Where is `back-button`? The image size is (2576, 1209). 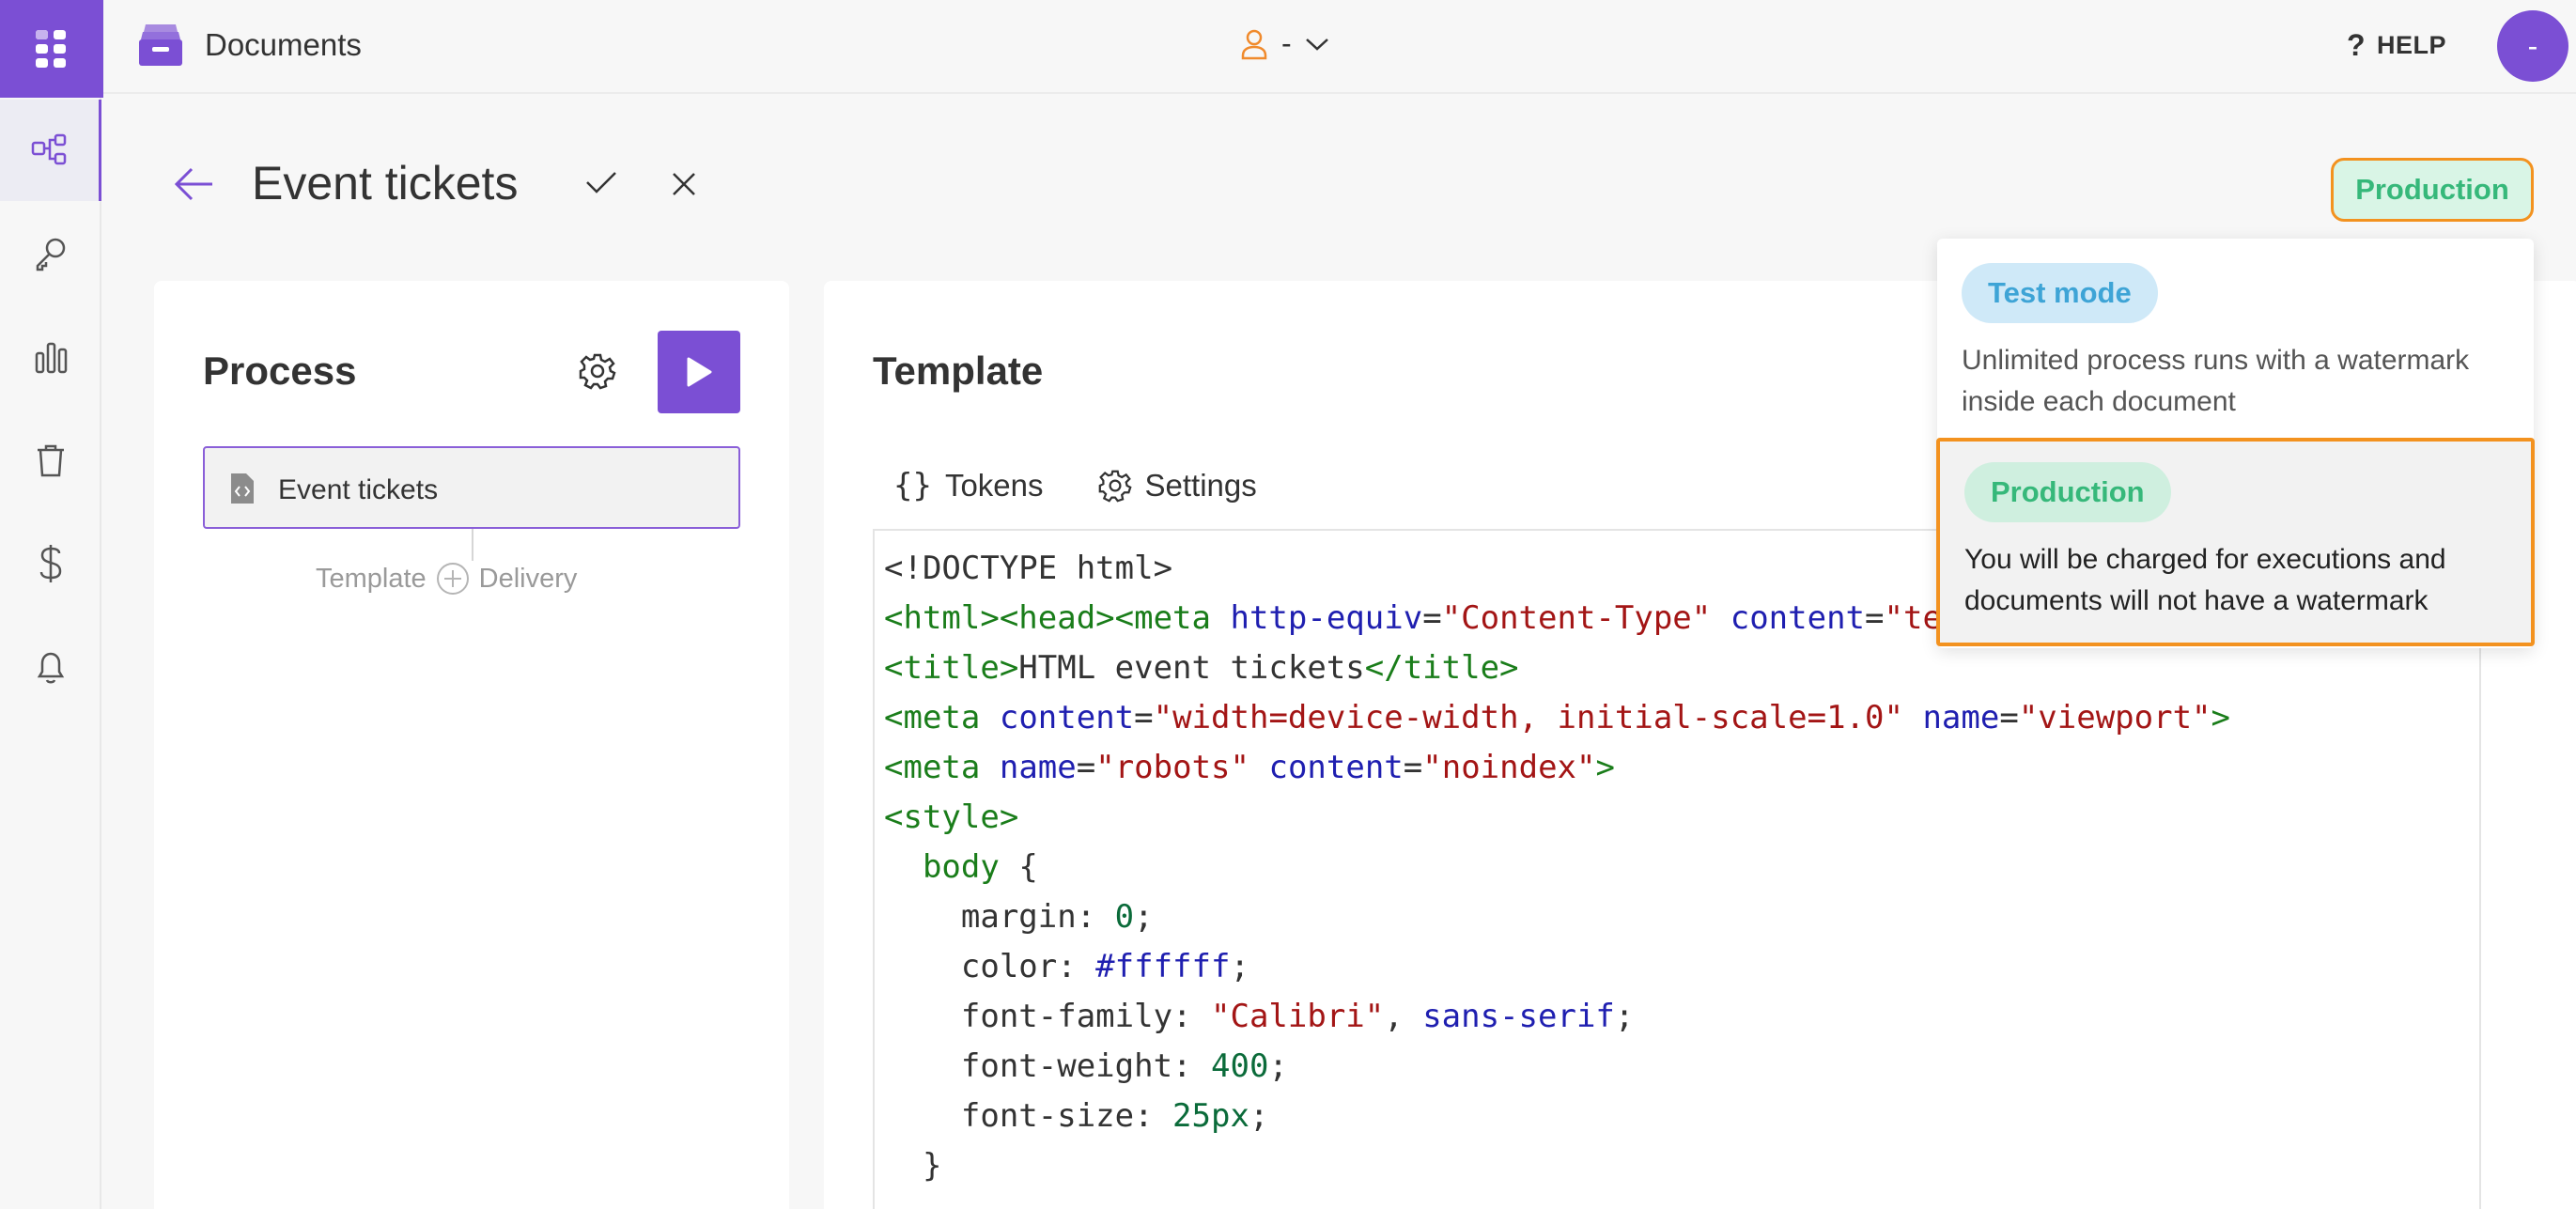 back-button is located at coordinates (195, 184).